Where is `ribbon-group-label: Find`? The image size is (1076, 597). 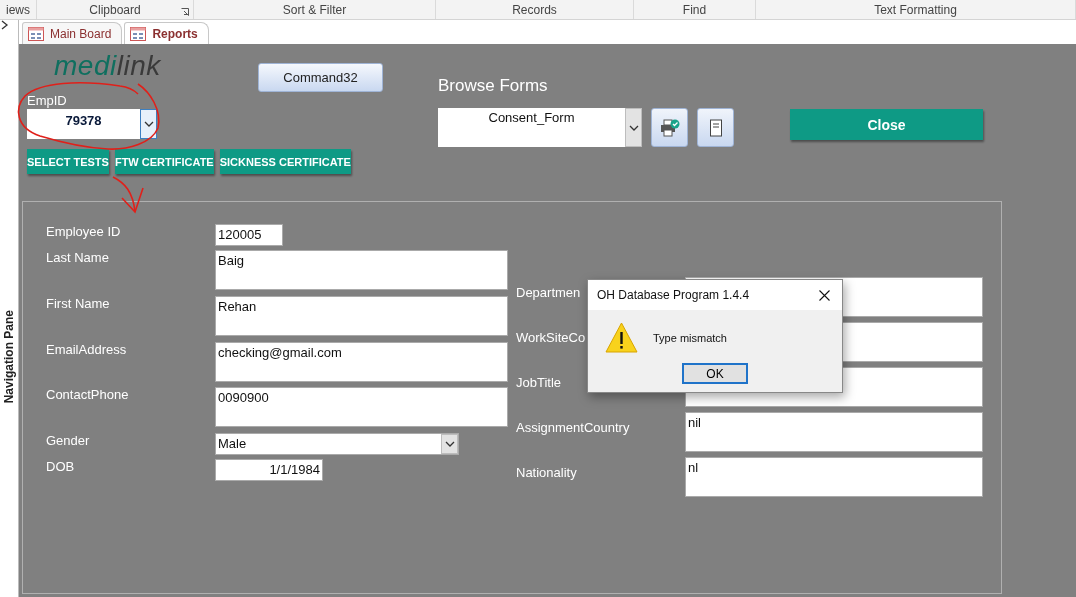
ribbon-group-label: Find is located at coordinates (694, 9).